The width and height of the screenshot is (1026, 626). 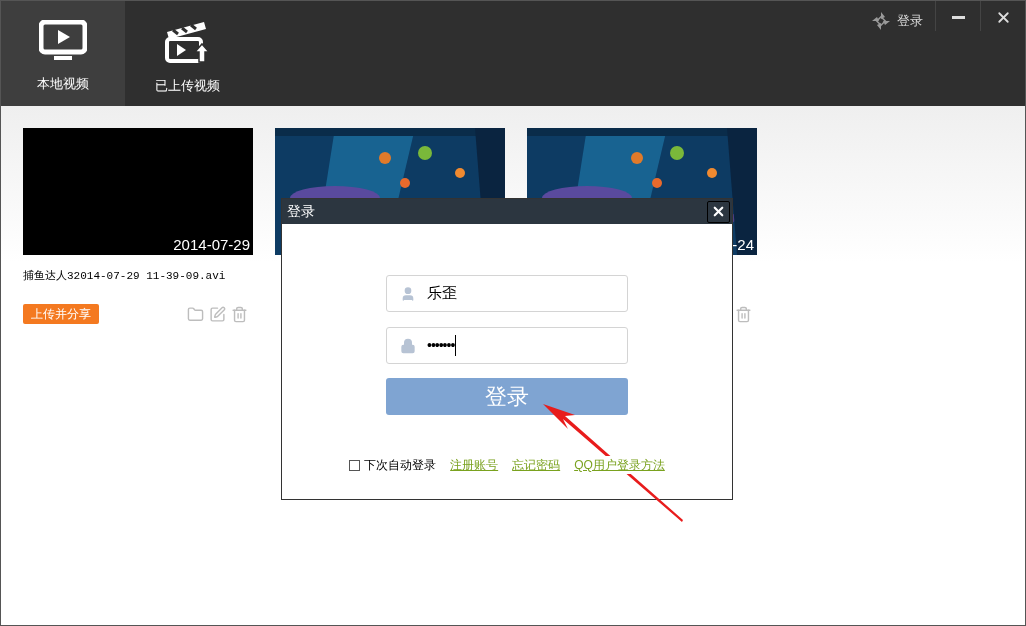 What do you see at coordinates (897, 21) in the screenshot?
I see `login-link: 登录` at bounding box center [897, 21].